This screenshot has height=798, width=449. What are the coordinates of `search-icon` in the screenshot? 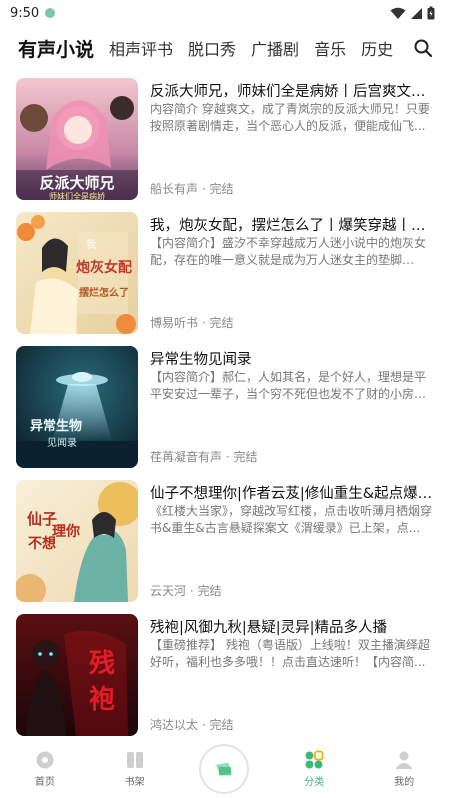 It's located at (423, 48).